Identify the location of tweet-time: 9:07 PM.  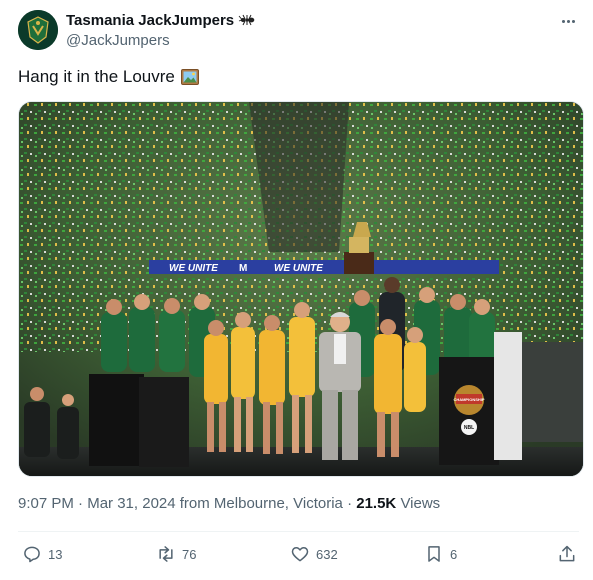
(48, 503).